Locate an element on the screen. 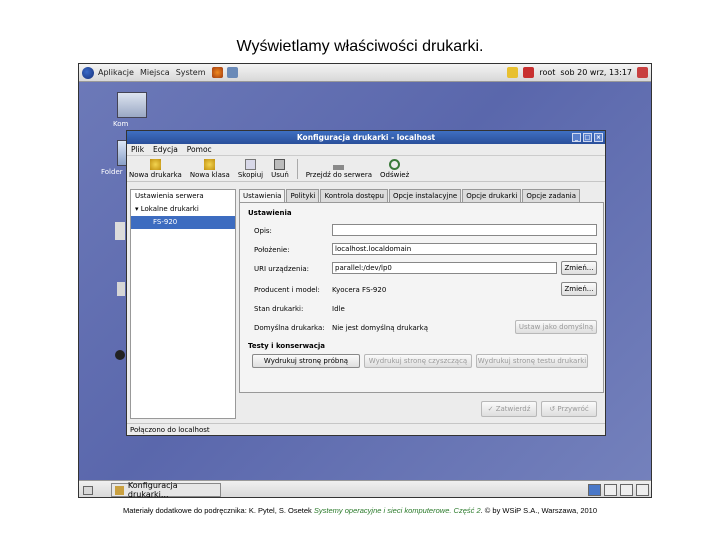 Image resolution: width=720 pixels, height=540 pixels. window-title: Konfiguracja drukarki - localhost is located at coordinates (366, 137).